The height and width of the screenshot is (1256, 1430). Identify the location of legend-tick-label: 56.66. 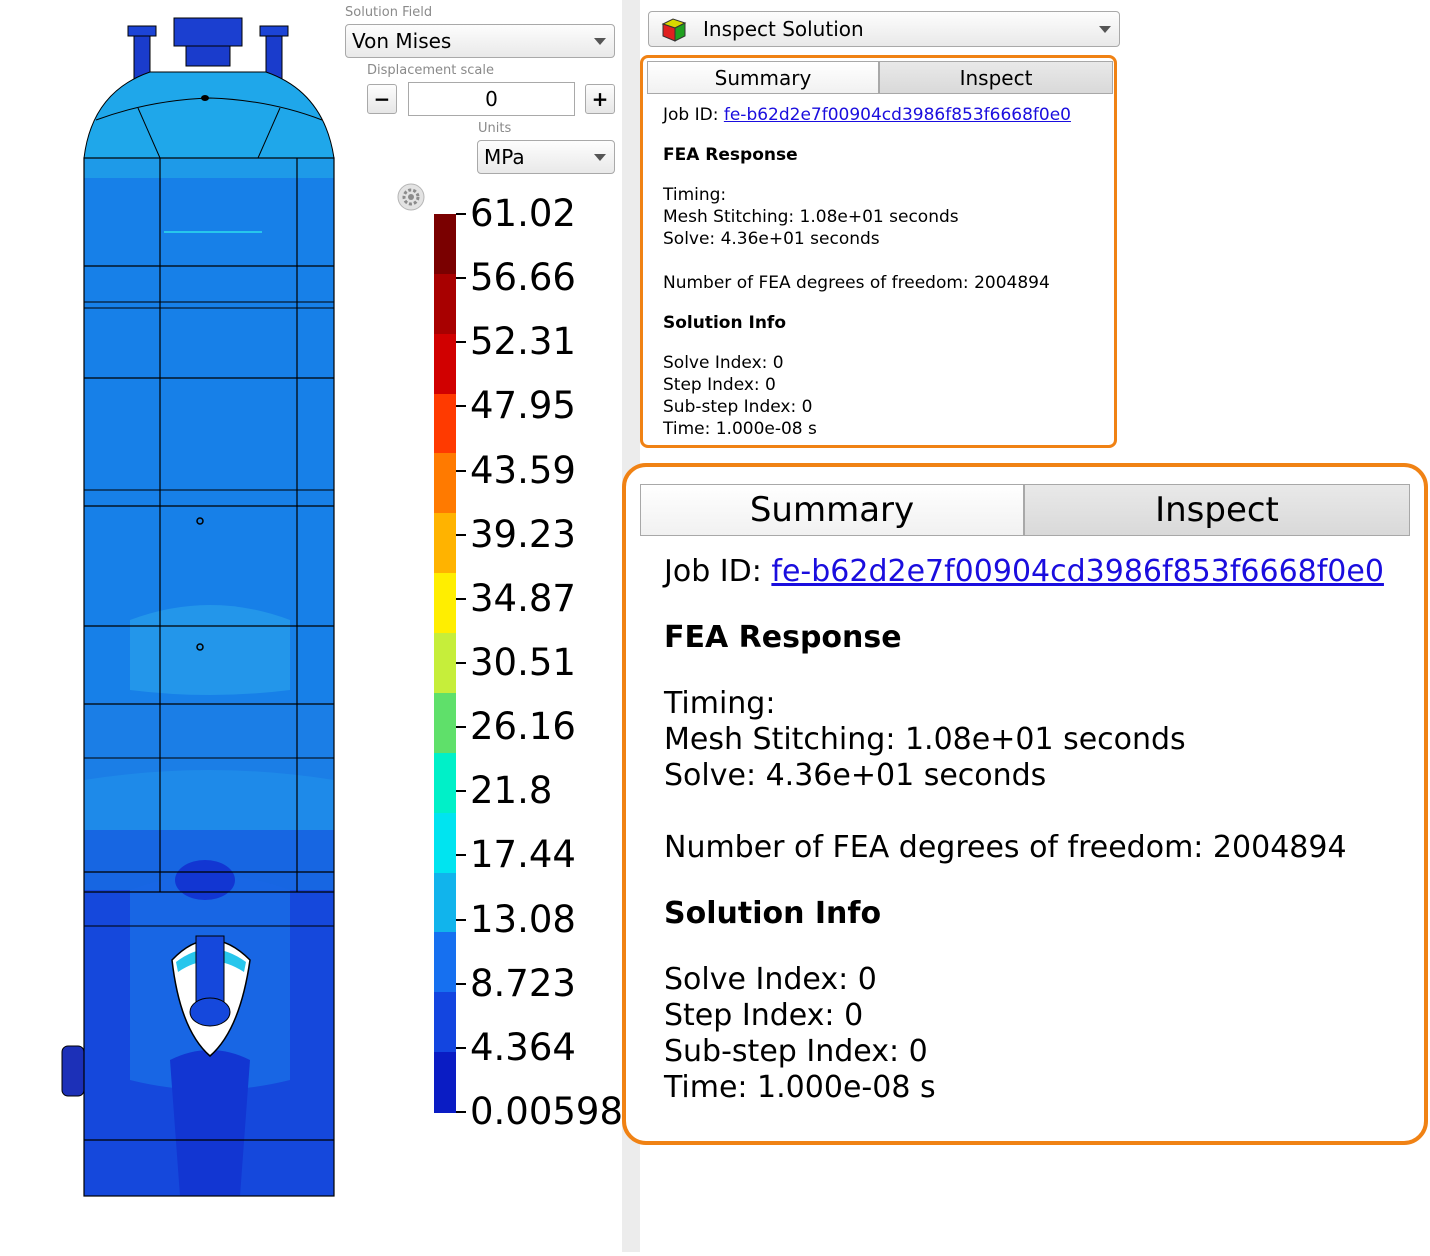
(523, 278).